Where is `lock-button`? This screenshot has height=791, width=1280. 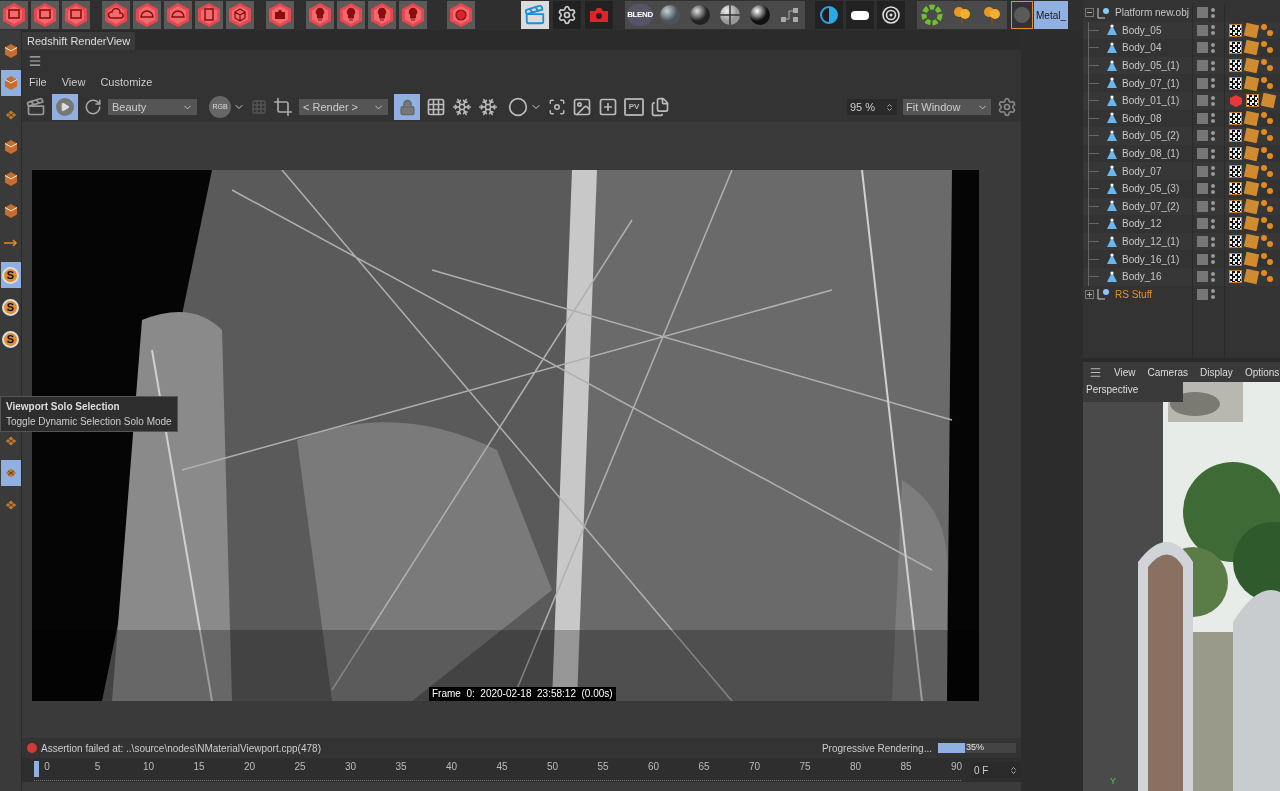 lock-button is located at coordinates (407, 107).